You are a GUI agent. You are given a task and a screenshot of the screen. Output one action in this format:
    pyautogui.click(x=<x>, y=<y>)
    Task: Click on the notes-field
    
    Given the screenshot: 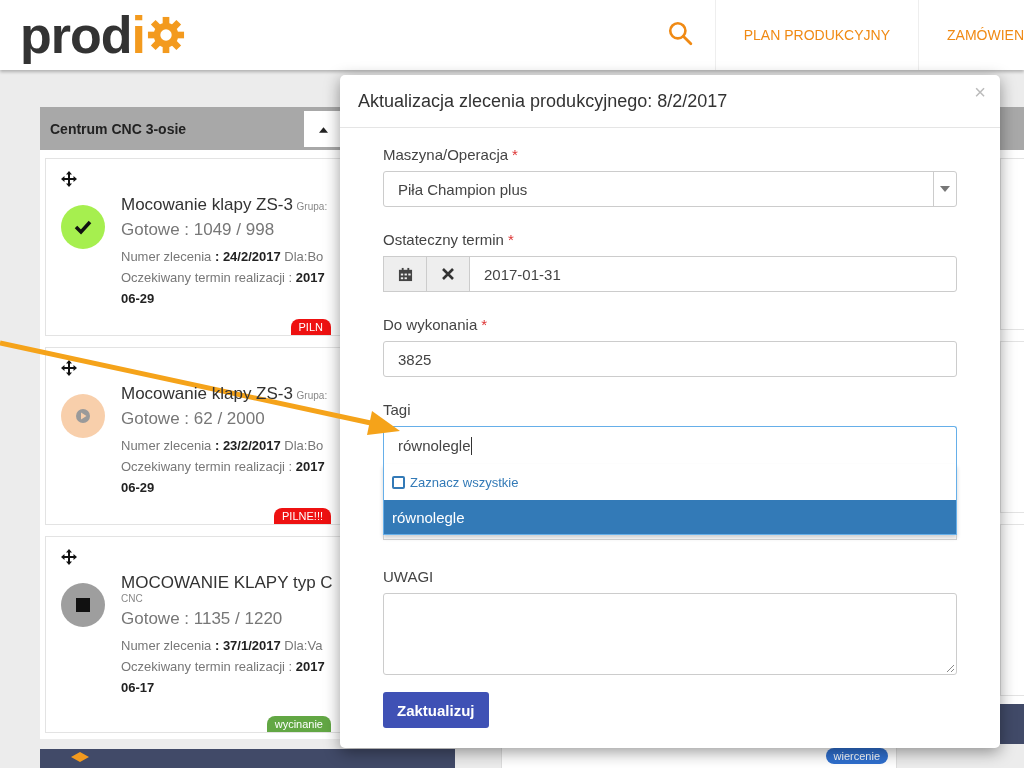 What is the action you would take?
    pyautogui.click(x=670, y=634)
    